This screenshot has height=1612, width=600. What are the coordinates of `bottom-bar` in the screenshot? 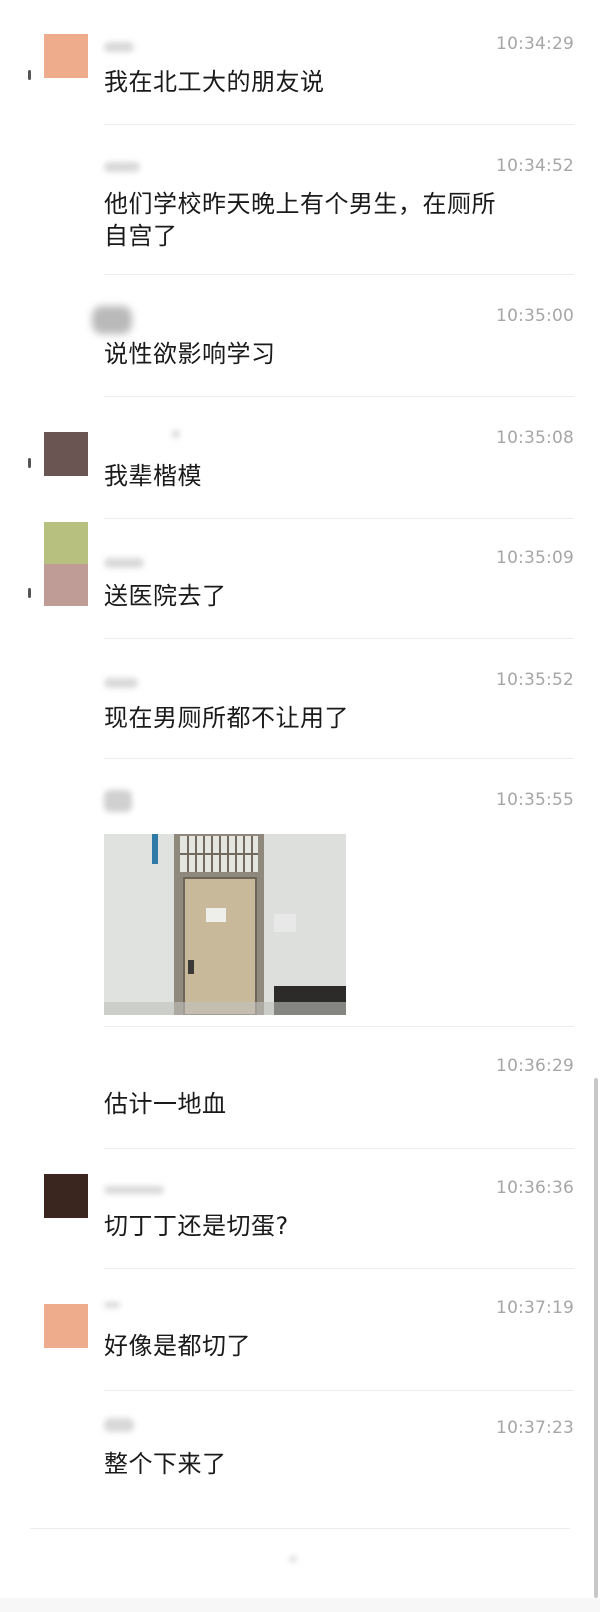 It's located at (300, 1605).